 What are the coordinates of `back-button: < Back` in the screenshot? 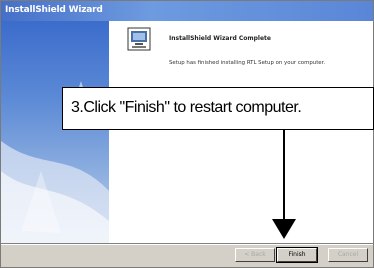 It's located at (255, 255).